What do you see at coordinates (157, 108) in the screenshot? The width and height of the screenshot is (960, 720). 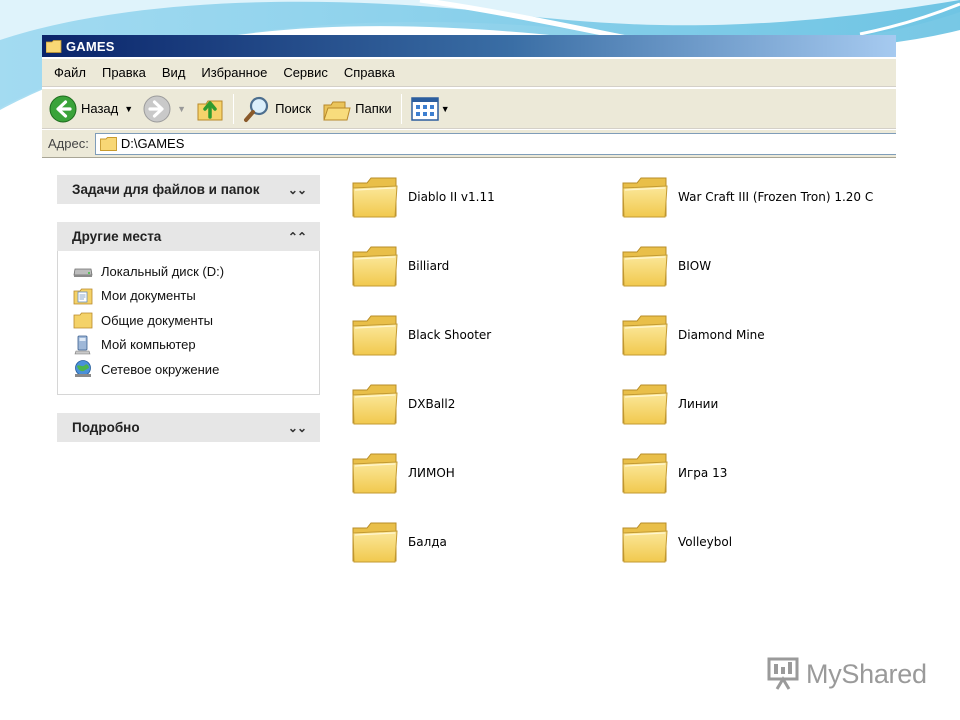 I see `forward-arrow-icon` at bounding box center [157, 108].